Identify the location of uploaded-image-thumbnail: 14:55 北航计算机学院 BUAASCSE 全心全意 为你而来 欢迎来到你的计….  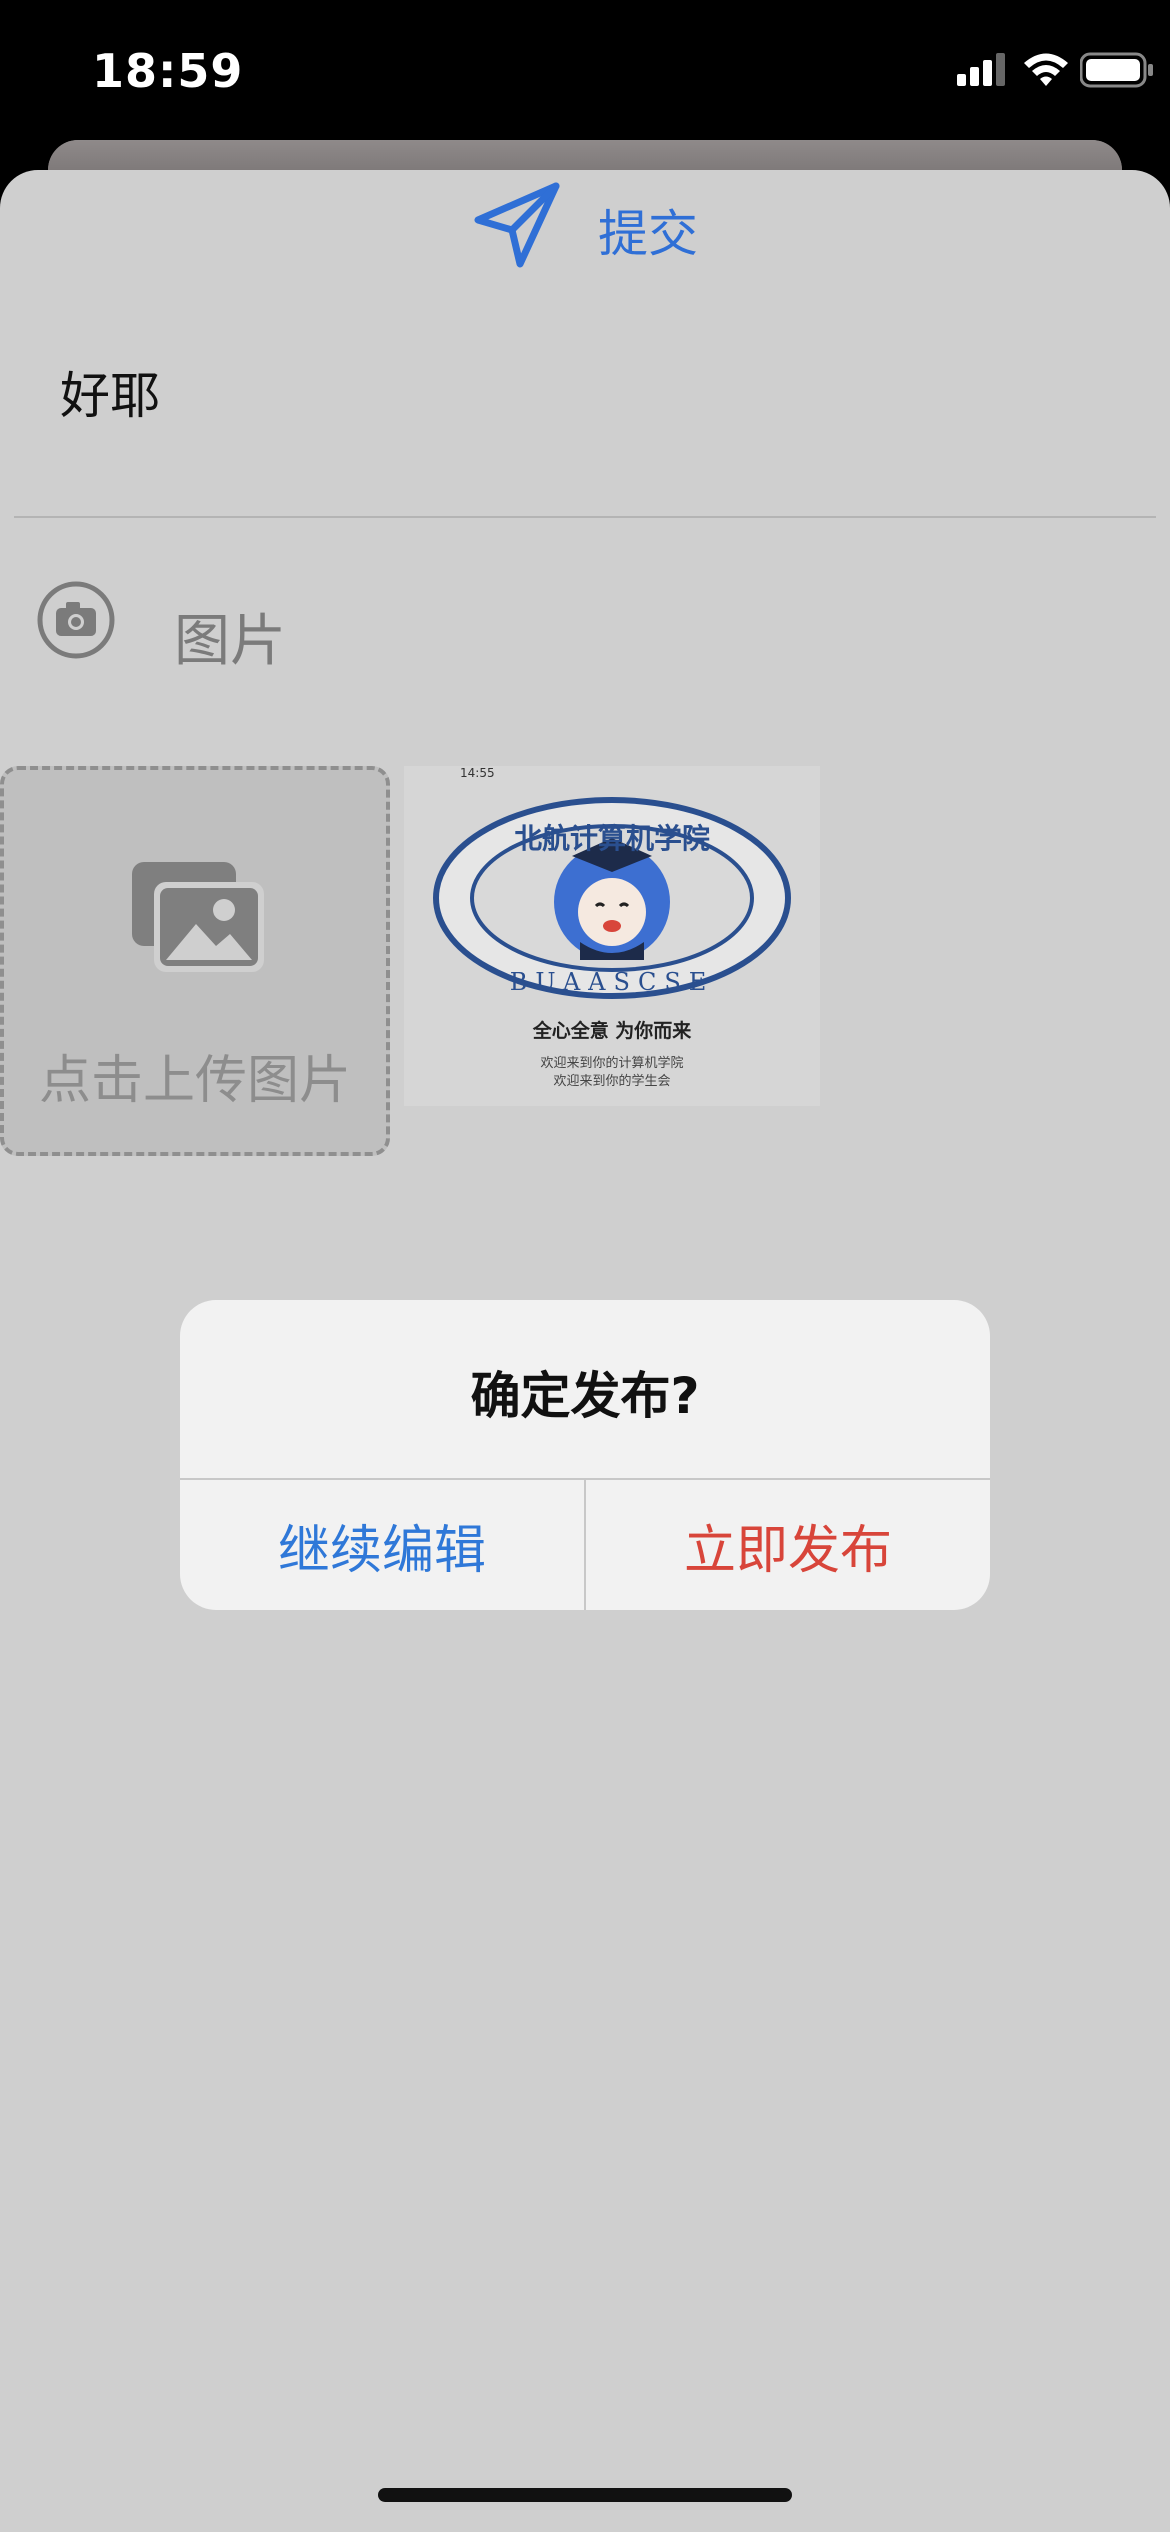
(612, 936).